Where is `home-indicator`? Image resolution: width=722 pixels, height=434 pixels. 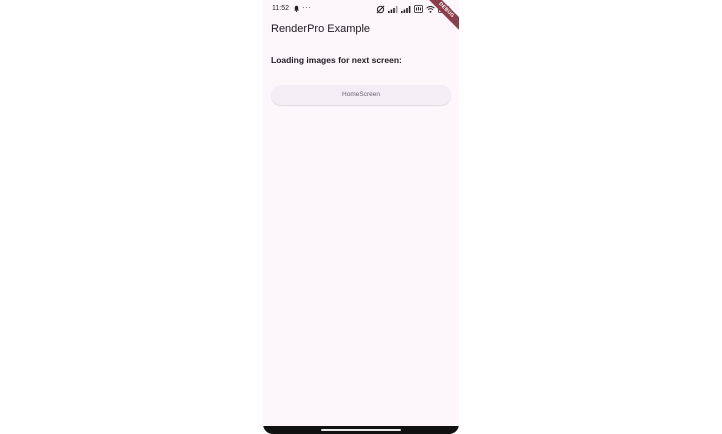 home-indicator is located at coordinates (361, 430).